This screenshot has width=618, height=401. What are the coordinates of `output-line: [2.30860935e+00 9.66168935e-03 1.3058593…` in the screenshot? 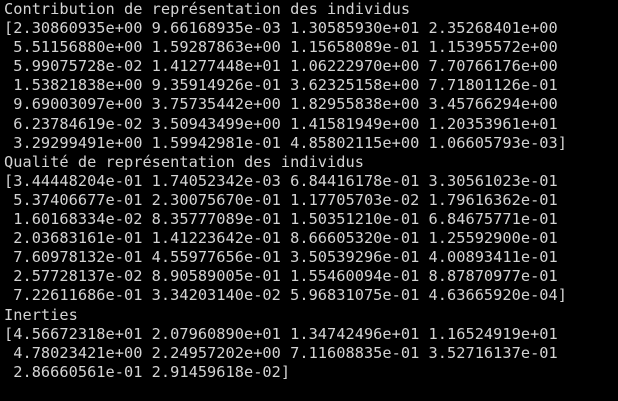 It's located at (281, 28).